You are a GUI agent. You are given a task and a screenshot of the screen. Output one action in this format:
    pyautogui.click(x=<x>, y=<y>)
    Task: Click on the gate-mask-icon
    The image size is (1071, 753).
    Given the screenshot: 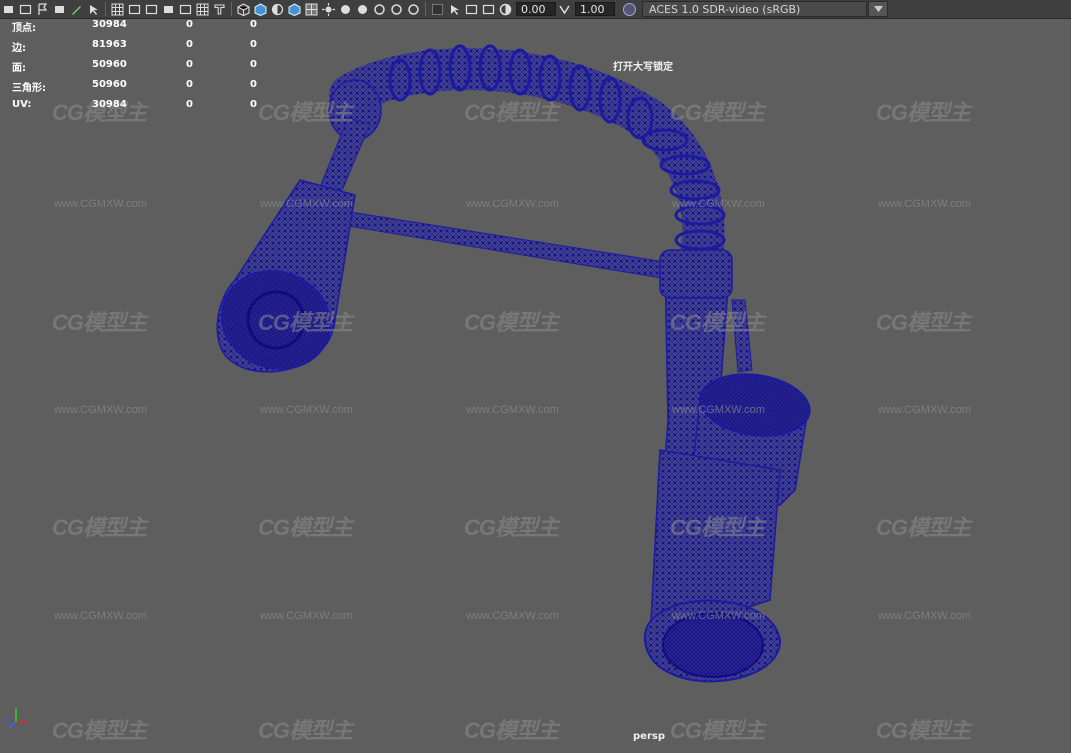 What is the action you would take?
    pyautogui.click(x=168, y=9)
    